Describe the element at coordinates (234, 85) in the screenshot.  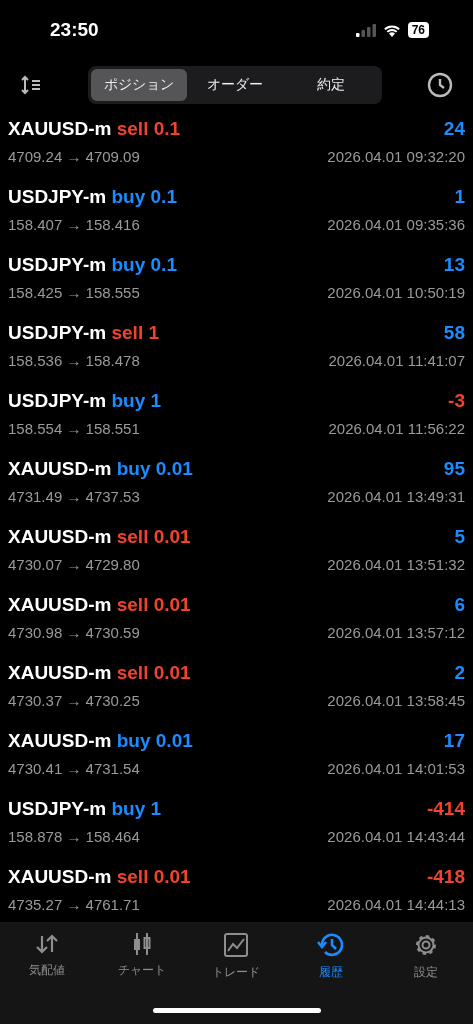
I see `segment-tab: オーダー` at that location.